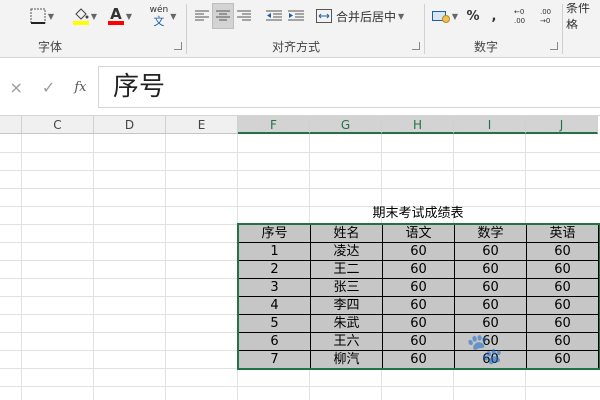  What do you see at coordinates (473, 16) in the screenshot?
I see `percent-style-button: %` at bounding box center [473, 16].